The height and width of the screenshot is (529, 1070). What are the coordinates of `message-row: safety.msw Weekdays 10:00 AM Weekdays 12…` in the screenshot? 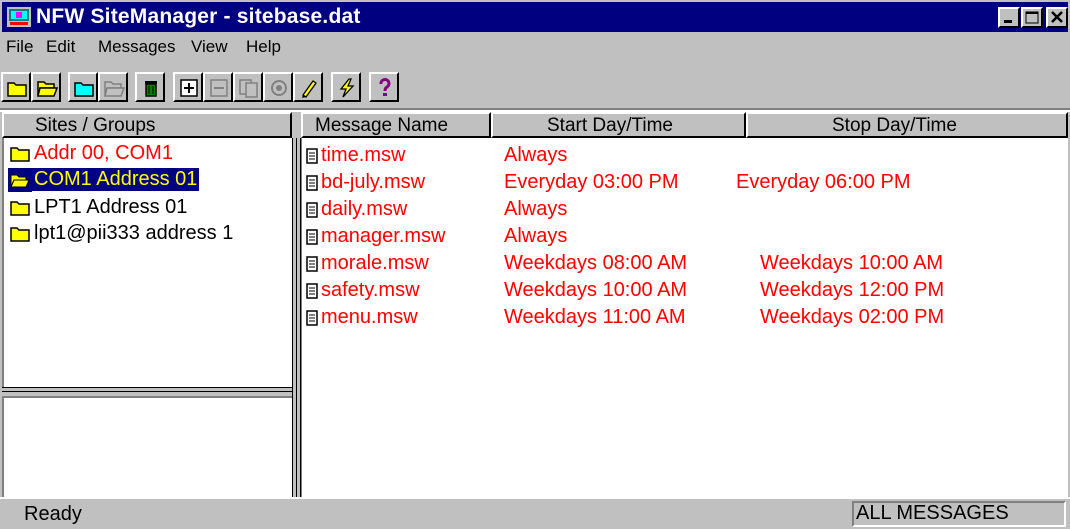 It's located at (686, 292).